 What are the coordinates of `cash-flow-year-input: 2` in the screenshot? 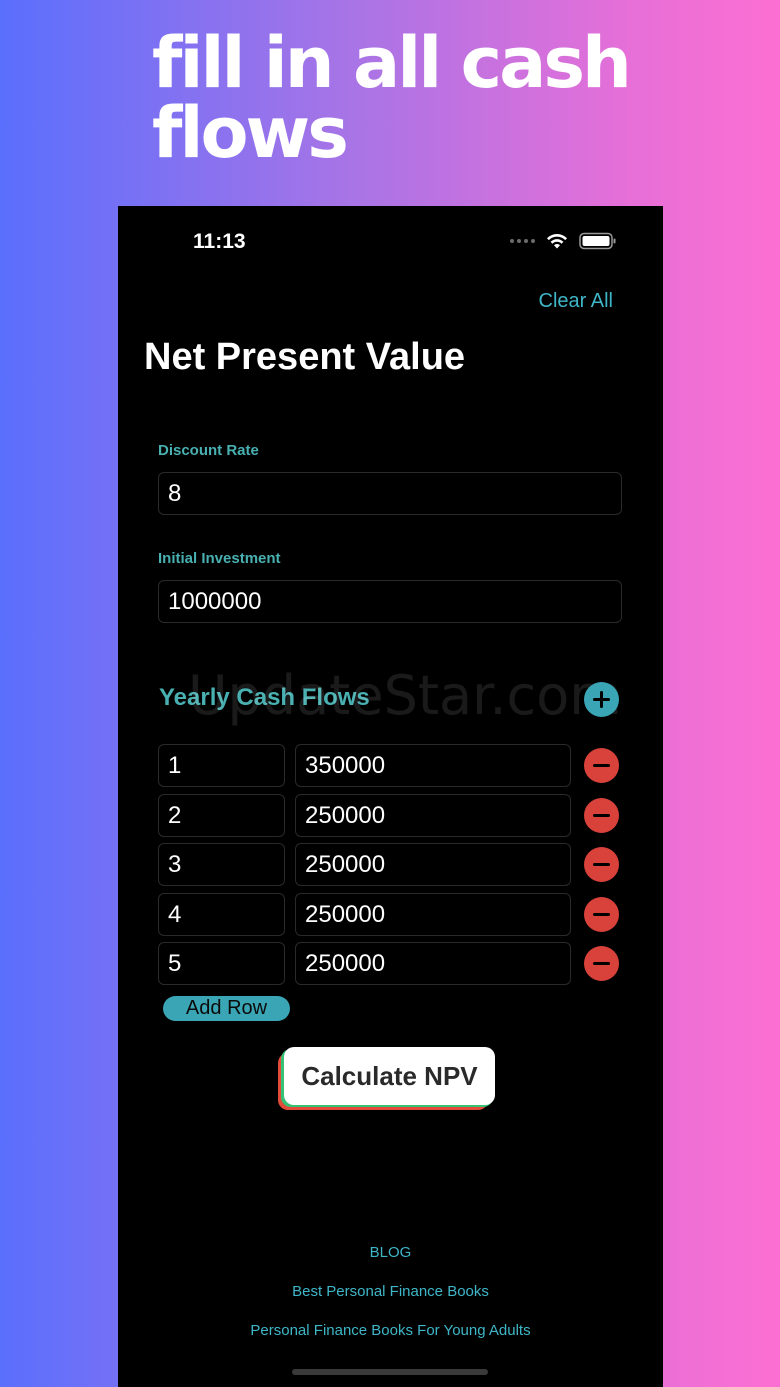 It's located at (221, 815).